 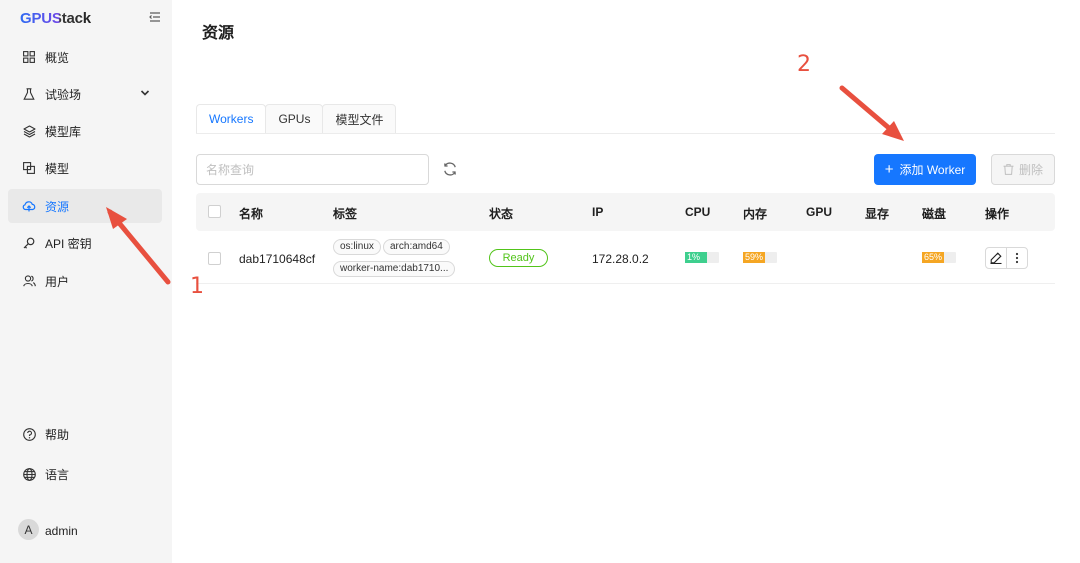 What do you see at coordinates (57, 474) in the screenshot?
I see `sidebar-item-label: 语言` at bounding box center [57, 474].